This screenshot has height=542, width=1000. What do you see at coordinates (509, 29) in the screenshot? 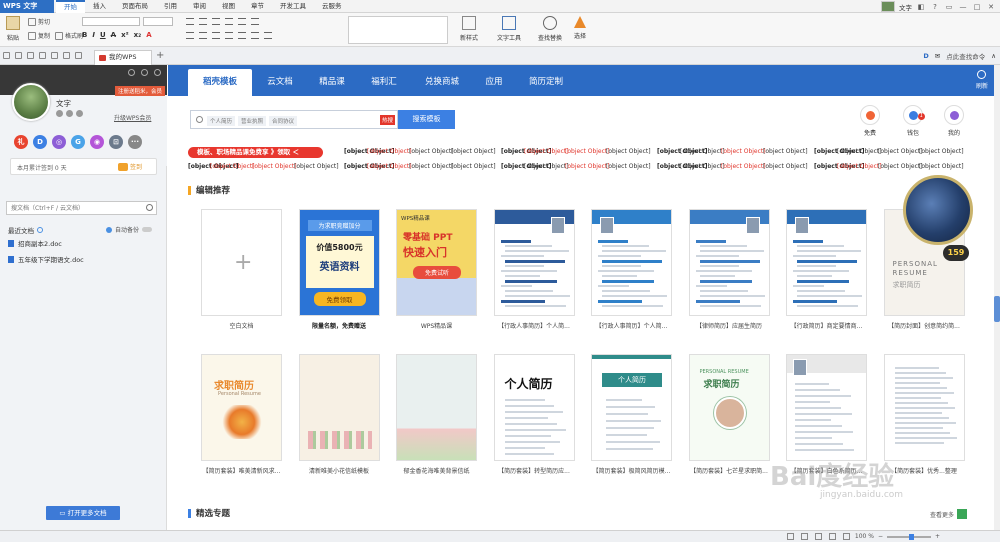
I see `text-tools-button: 文字工具` at bounding box center [509, 29].